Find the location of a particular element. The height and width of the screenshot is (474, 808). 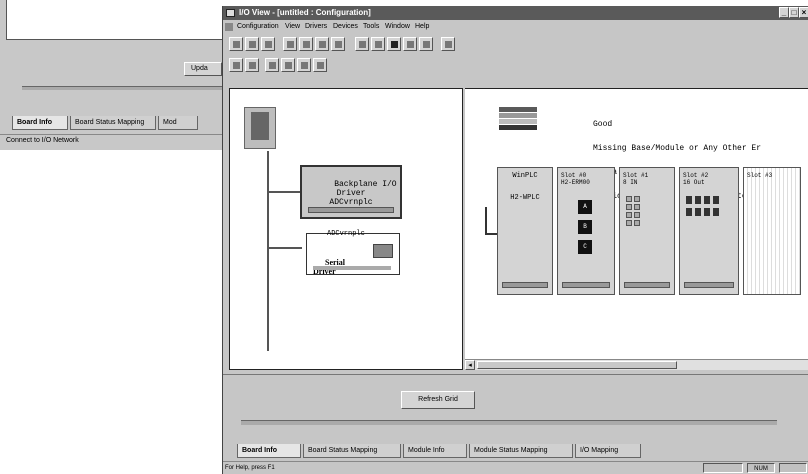

menu-window: Window is located at coordinates (397, 27).